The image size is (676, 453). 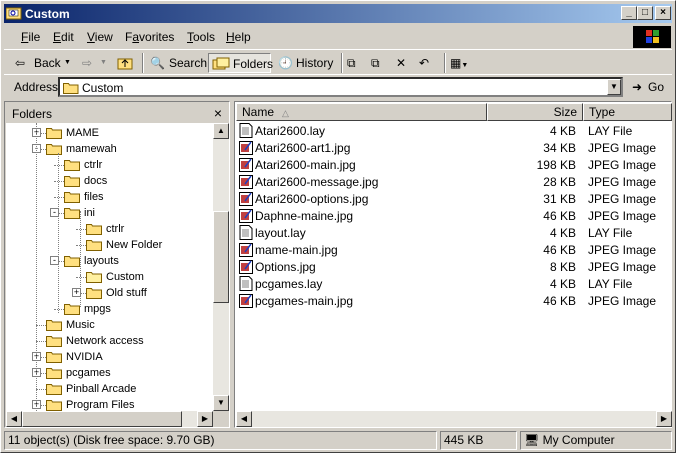 I want to click on file-horizontal-scrollbar: ◀ ▶, so click(x=454, y=419).